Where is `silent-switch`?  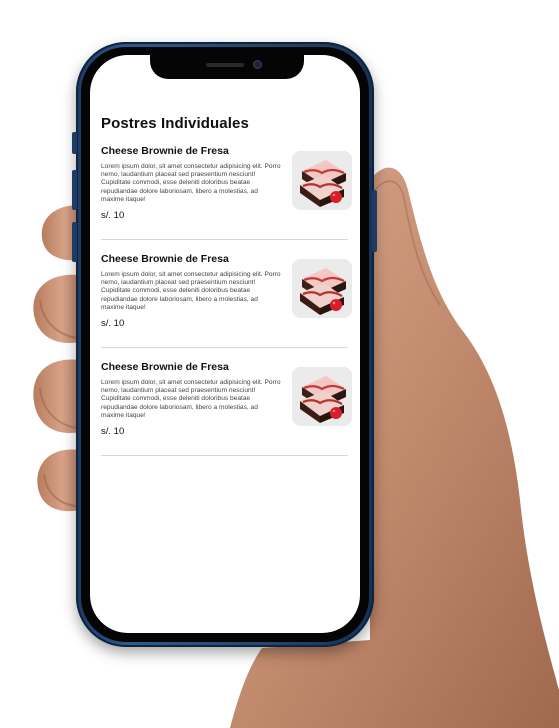
silent-switch is located at coordinates (74, 143).